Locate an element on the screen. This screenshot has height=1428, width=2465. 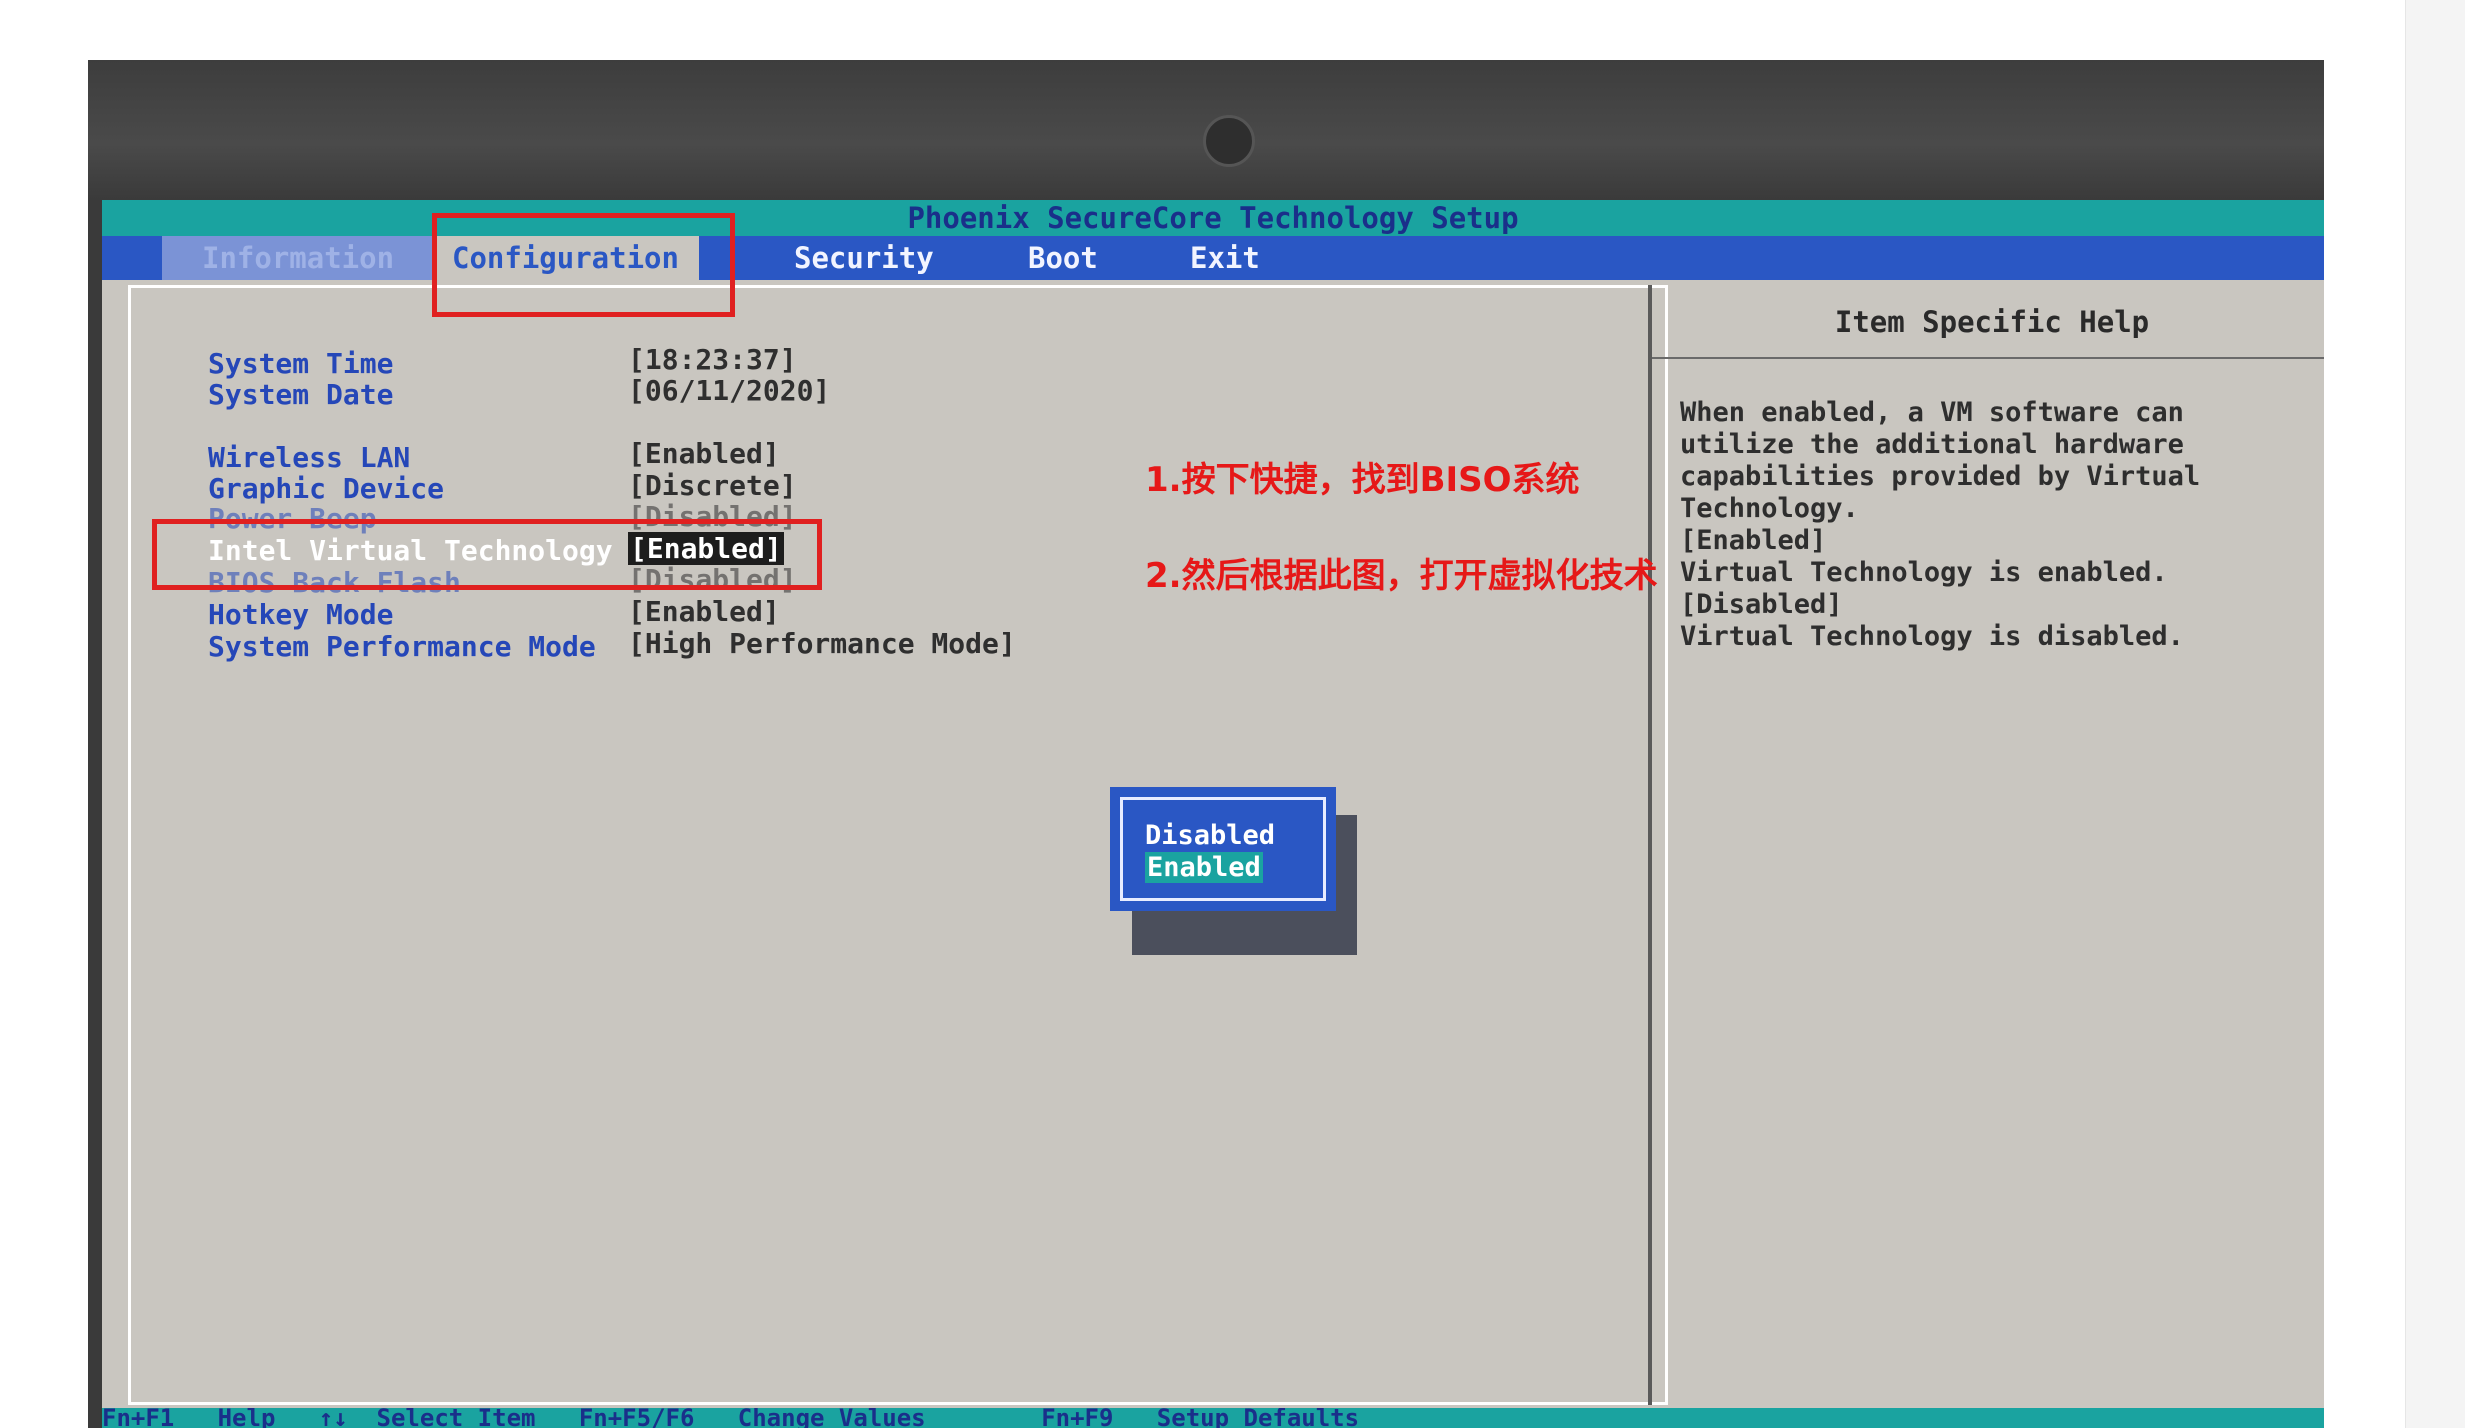
help-line: Technology. is located at coordinates (1769, 508).